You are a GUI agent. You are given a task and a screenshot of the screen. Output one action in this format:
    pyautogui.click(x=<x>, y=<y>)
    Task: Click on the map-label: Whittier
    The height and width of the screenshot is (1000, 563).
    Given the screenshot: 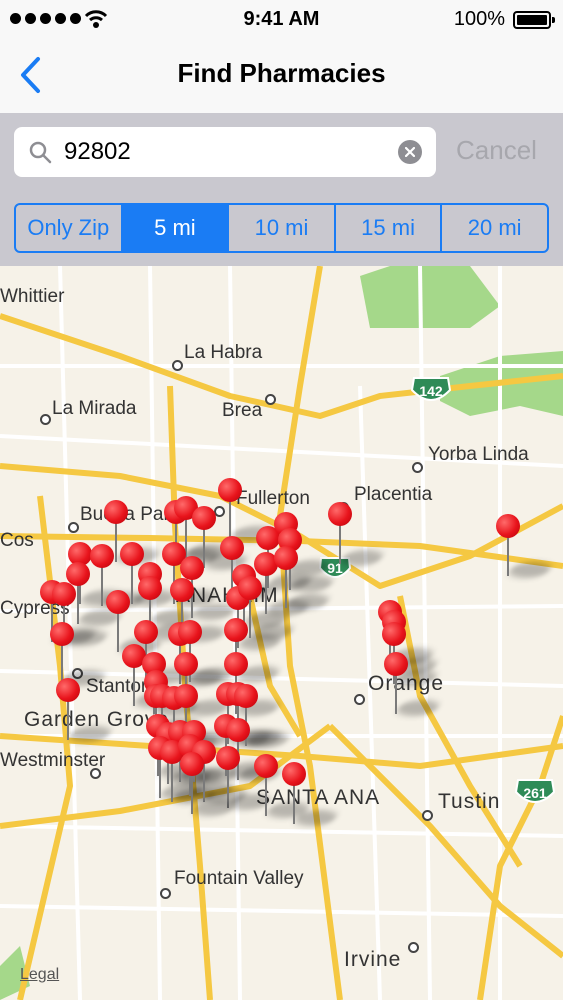 What is the action you would take?
    pyautogui.click(x=32, y=296)
    